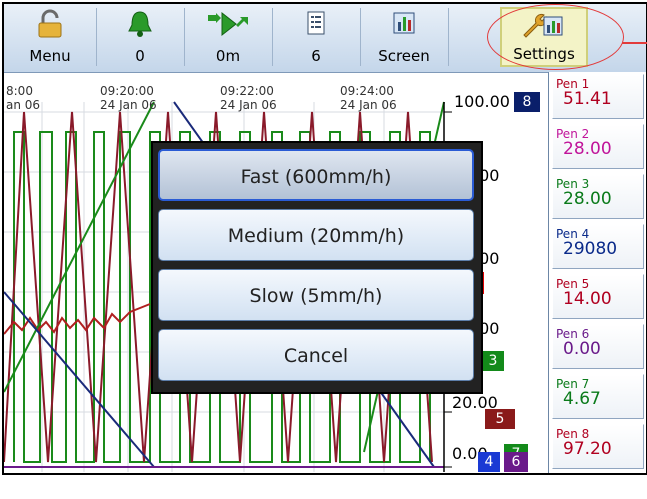  What do you see at coordinates (248, 98) in the screenshot?
I see `time-tick: 09:22:00 24 Jan 06` at bounding box center [248, 98].